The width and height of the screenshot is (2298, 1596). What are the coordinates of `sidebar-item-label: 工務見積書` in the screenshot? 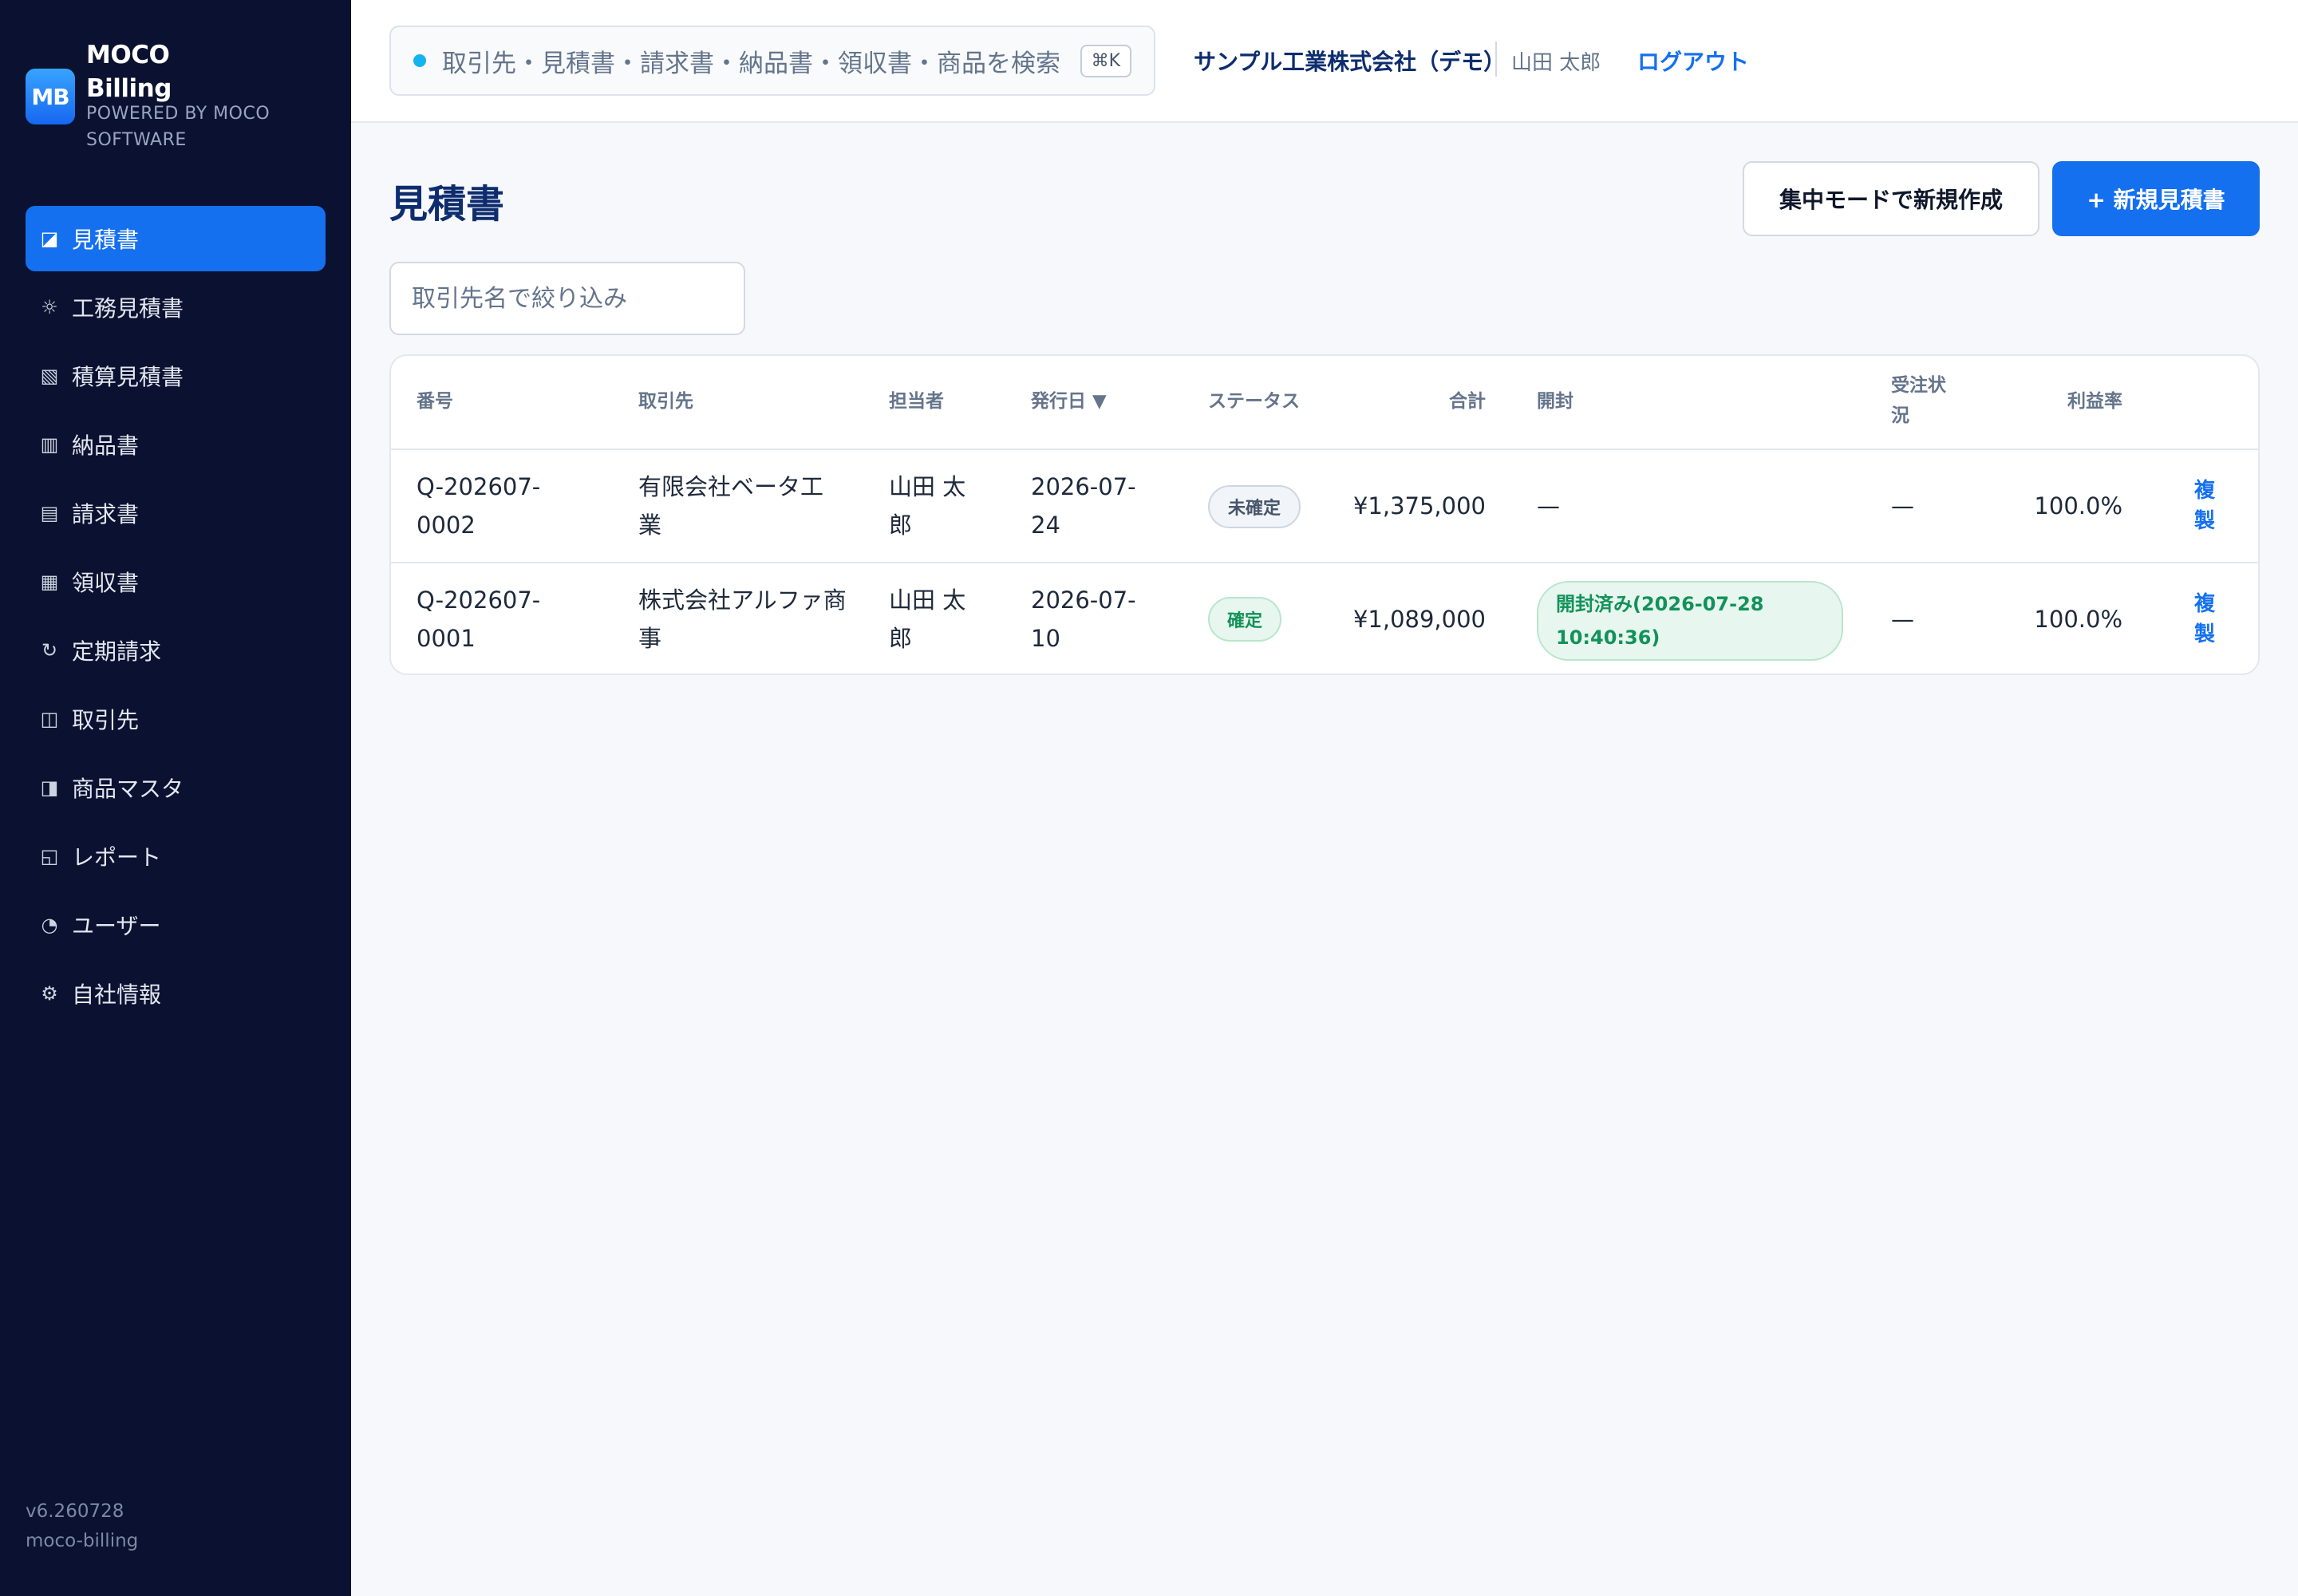 It's located at (128, 308).